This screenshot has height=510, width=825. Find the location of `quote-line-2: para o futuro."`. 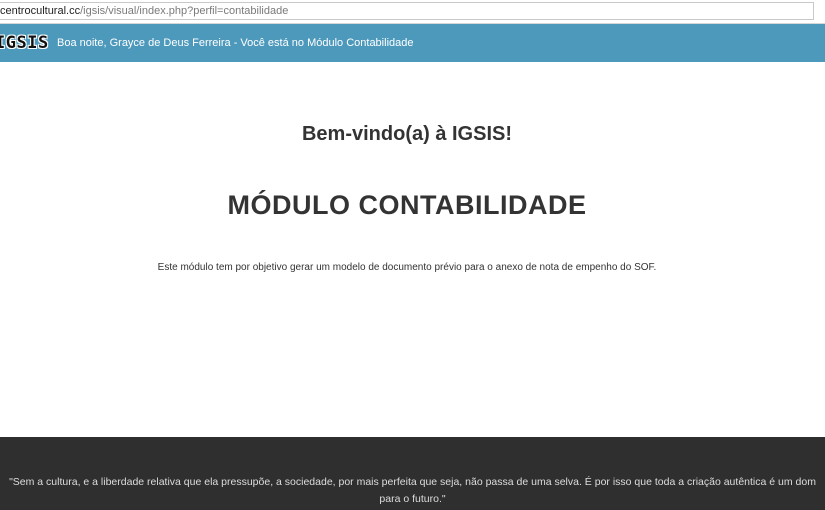

quote-line-2: para o futuro." is located at coordinates (412, 499).